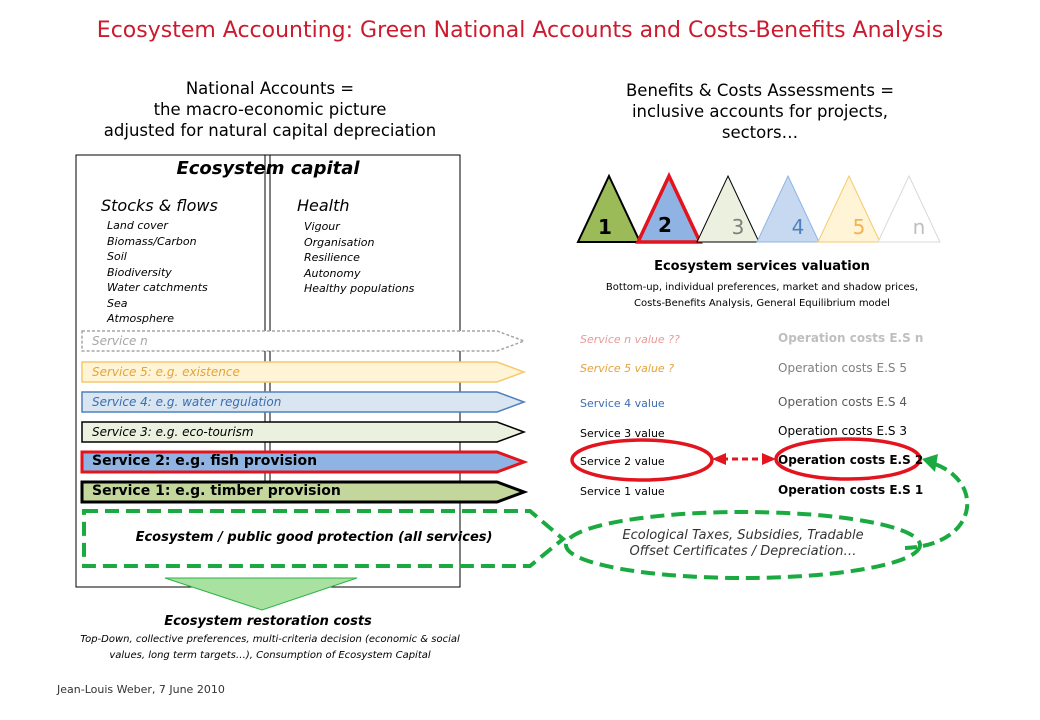 This screenshot has width=1040, height=720. What do you see at coordinates (117, 256) in the screenshot?
I see `list-item: Soil` at bounding box center [117, 256].